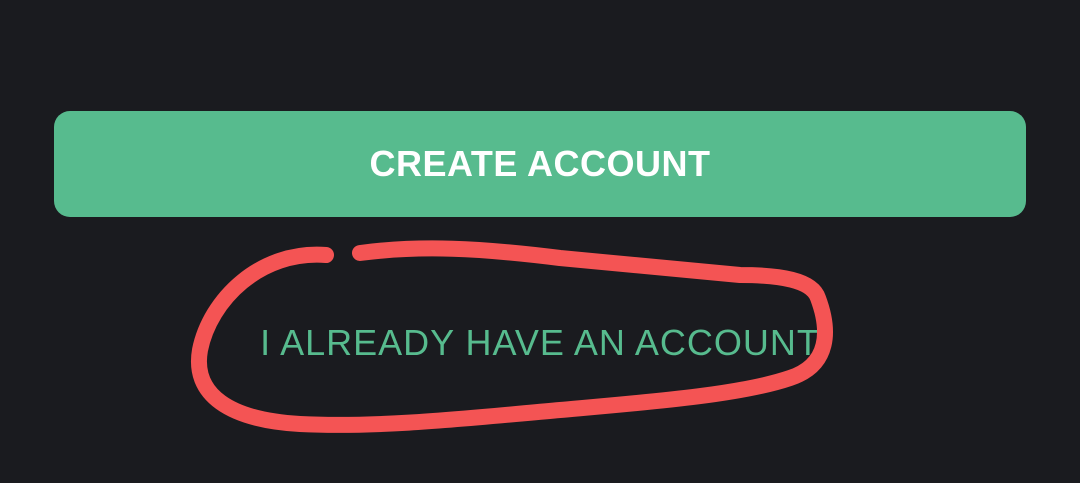 This screenshot has width=1080, height=483. I want to click on already-have-account-link: I ALREADY HAVE AN ACCOUNT, so click(540, 343).